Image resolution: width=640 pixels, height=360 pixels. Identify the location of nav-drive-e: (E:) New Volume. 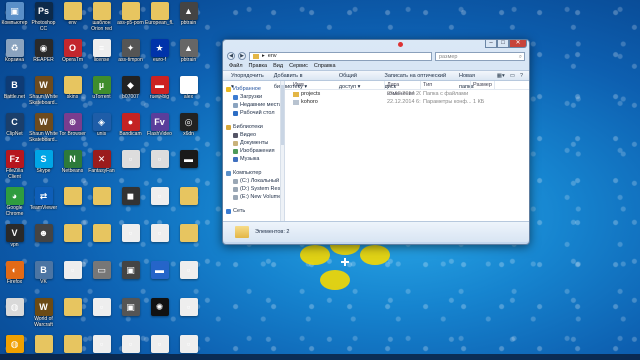
(253, 197).